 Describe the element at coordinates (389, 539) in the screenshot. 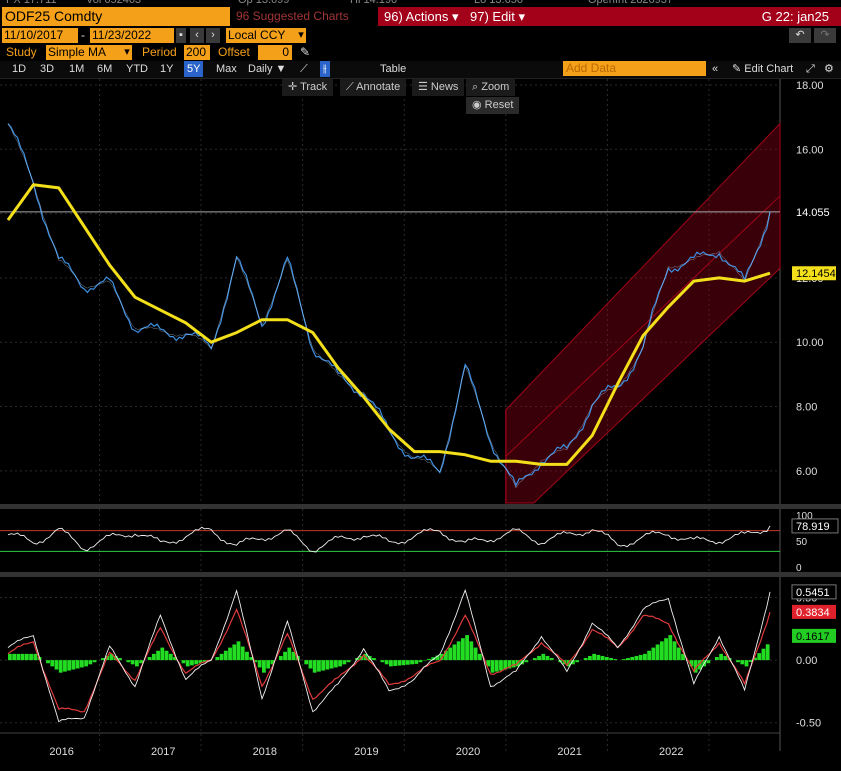

I see `rsi-line` at that location.